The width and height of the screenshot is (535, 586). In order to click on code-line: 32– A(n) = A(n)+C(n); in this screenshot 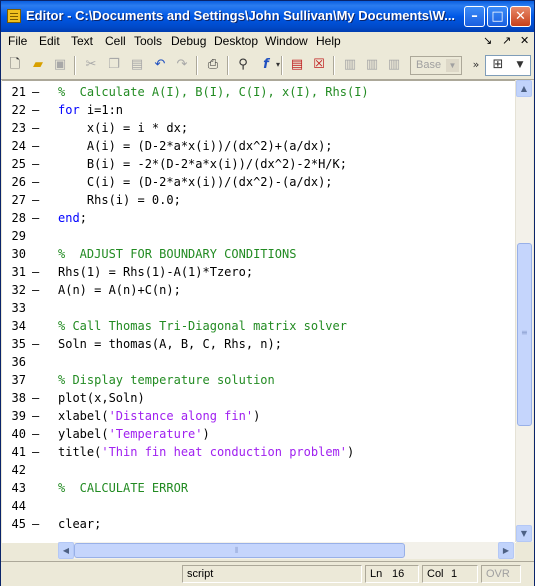, I will do `click(259, 292)`.